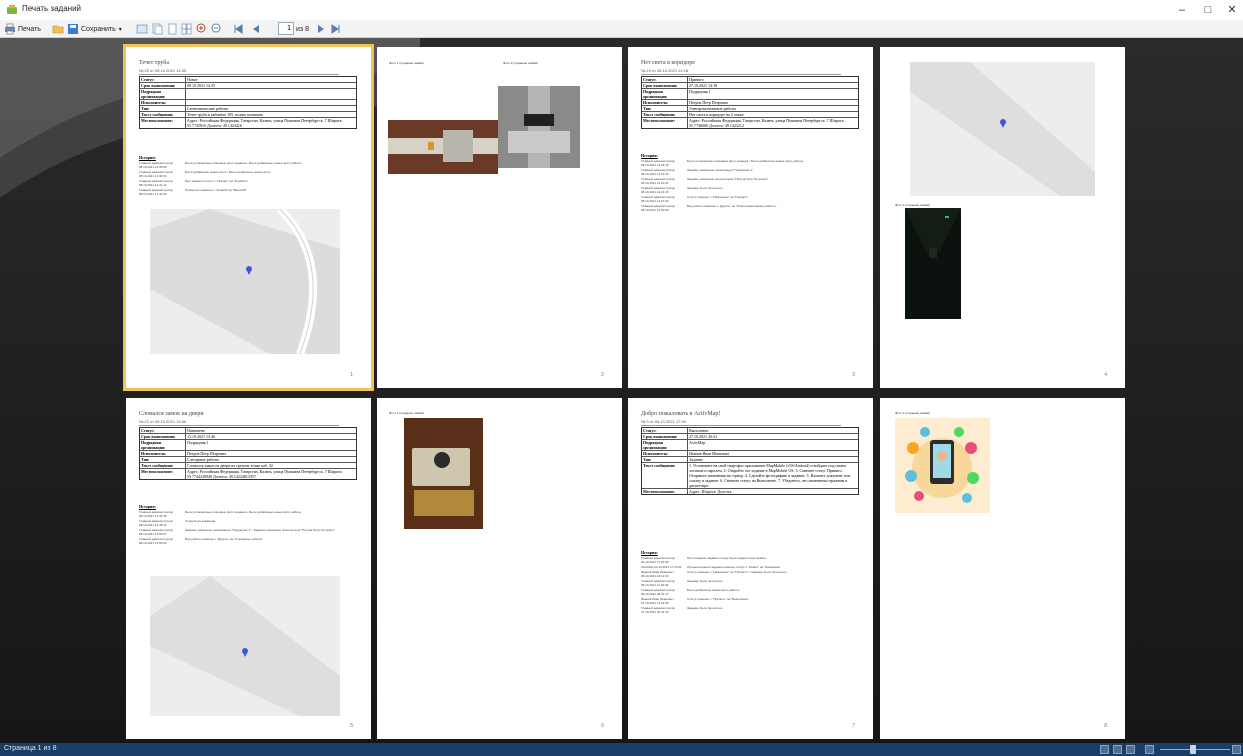 The image size is (1243, 756). Describe the element at coordinates (1105, 375) in the screenshot. I see `page-number: 4` at that location.